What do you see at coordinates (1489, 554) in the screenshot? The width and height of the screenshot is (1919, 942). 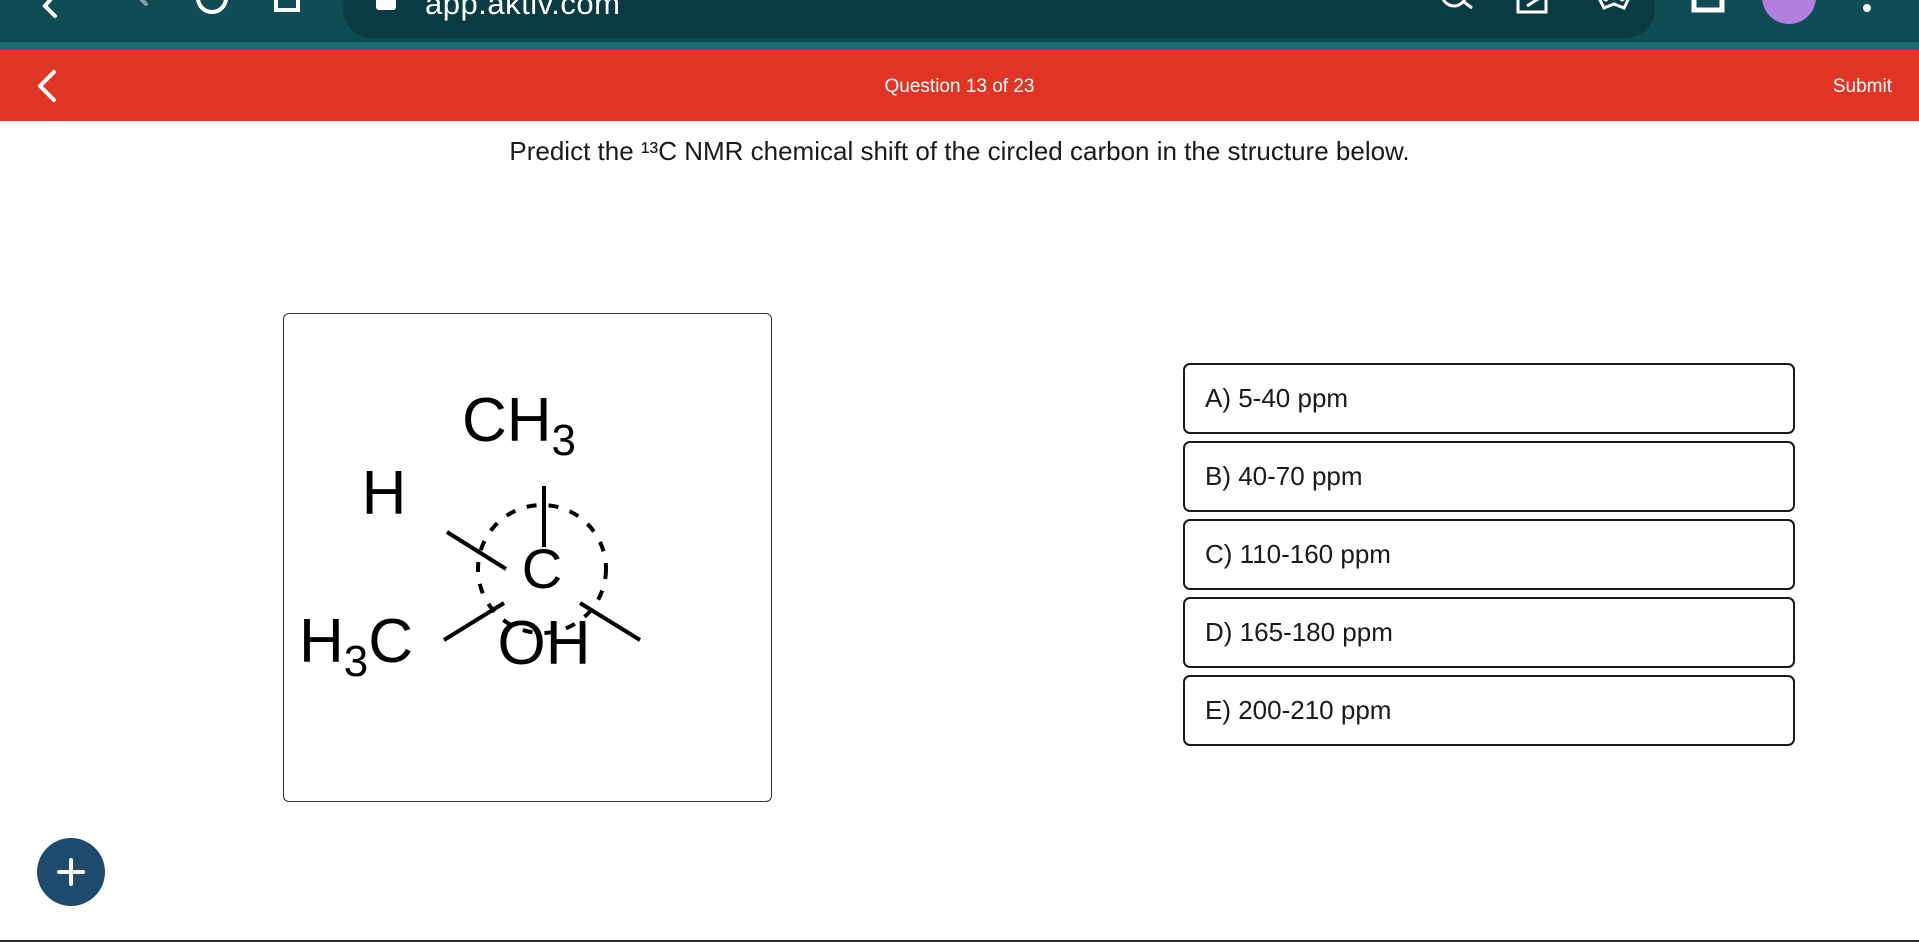 I see `choice-c: C) 110-160 ppm` at bounding box center [1489, 554].